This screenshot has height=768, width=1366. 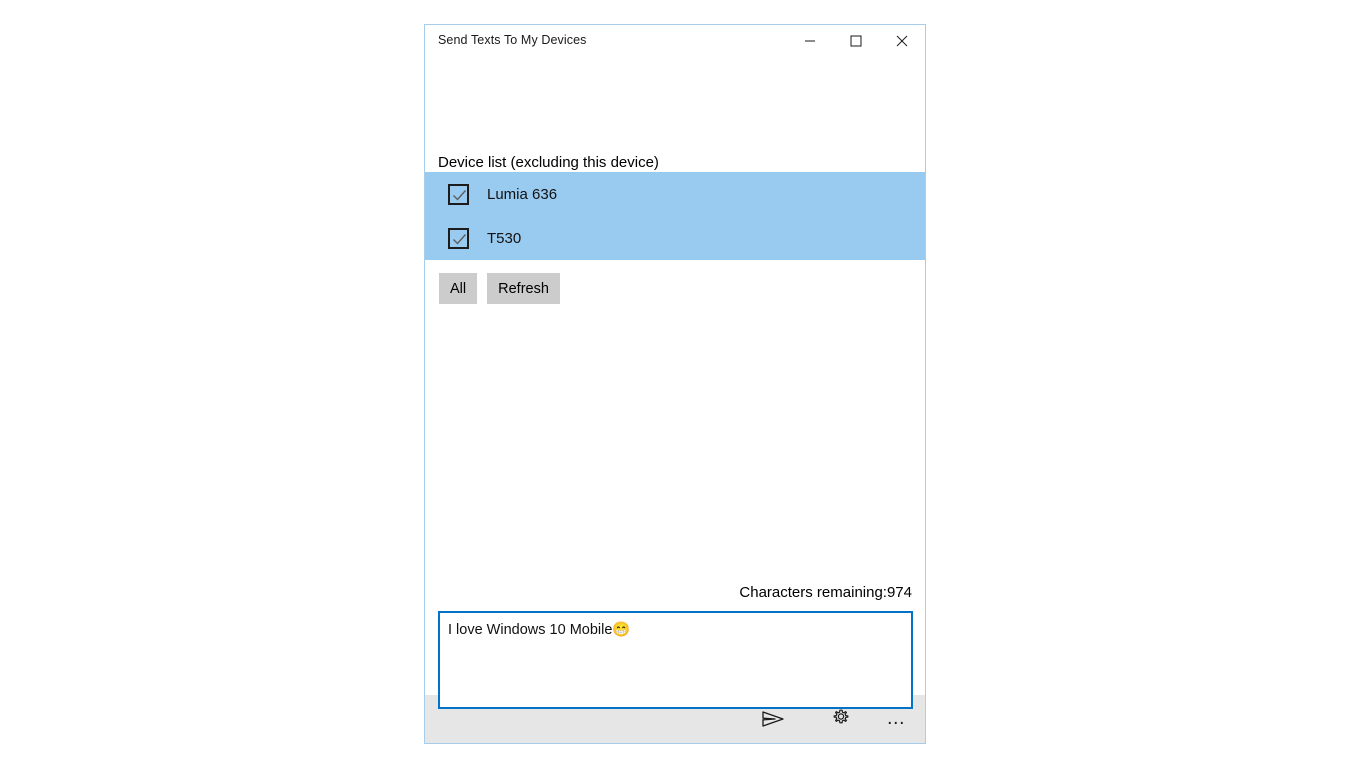 What do you see at coordinates (675, 238) in the screenshot?
I see `device-list-item: T530` at bounding box center [675, 238].